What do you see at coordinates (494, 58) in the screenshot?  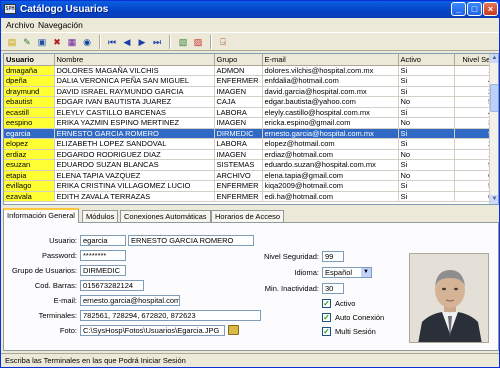 I see `scroll-up-icon: ▲` at bounding box center [494, 58].